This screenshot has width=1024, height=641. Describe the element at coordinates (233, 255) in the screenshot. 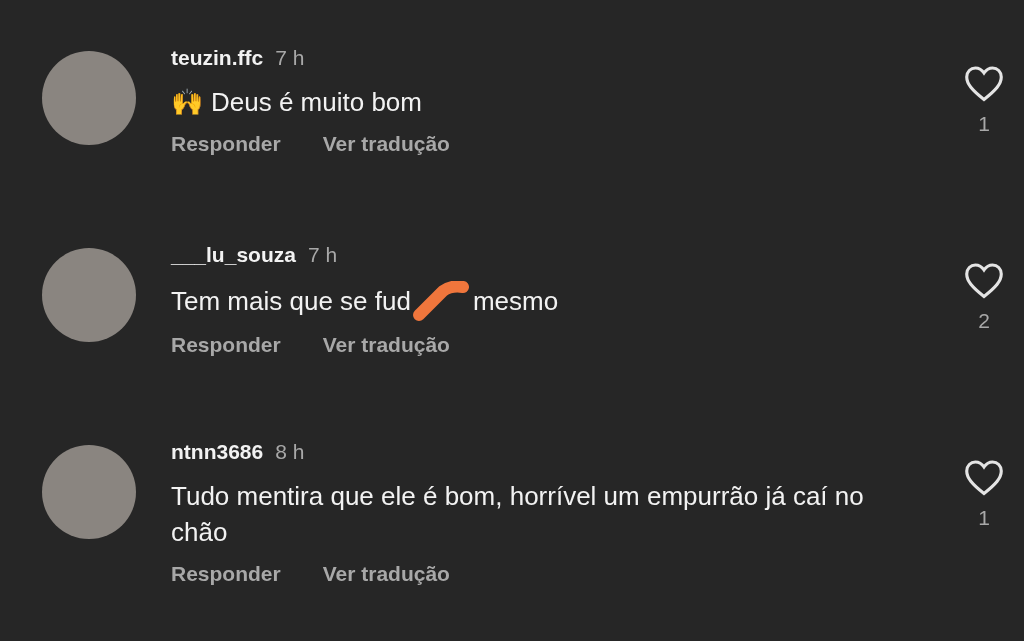

I see `username: ___lu_souza` at that location.